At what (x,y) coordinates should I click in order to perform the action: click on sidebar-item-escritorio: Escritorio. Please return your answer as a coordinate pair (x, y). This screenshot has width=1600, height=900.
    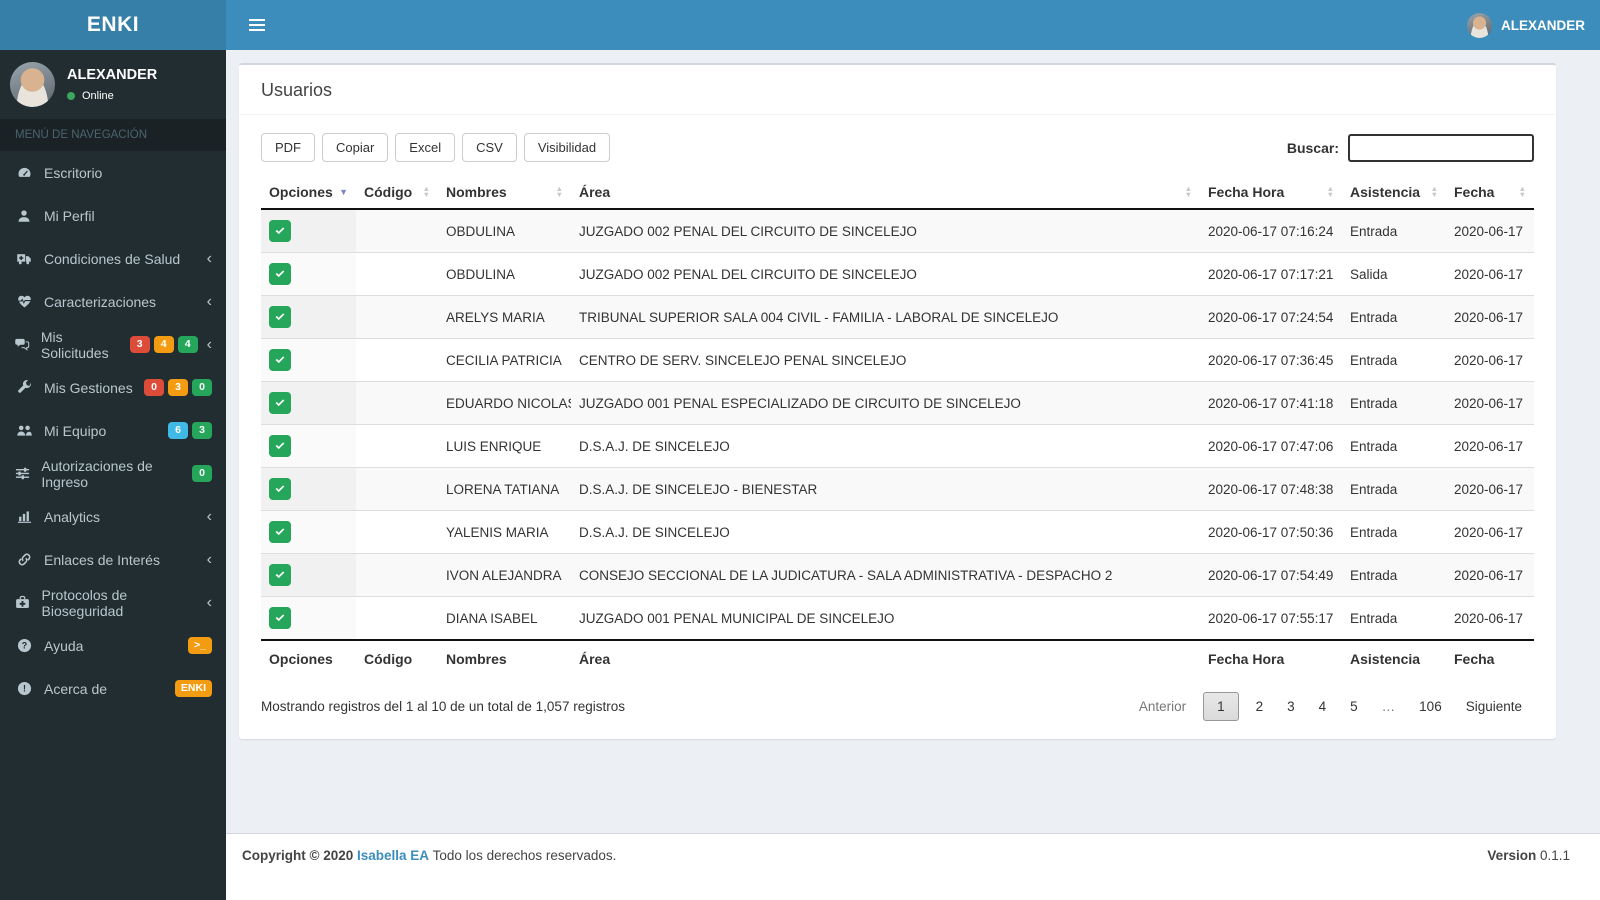
    Looking at the image, I should click on (113, 172).